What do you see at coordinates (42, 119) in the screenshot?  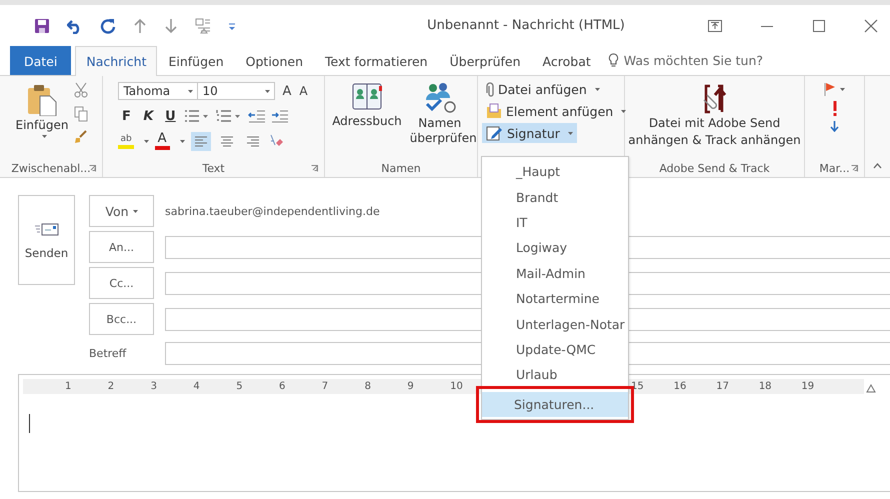 I see `paste-button: Einfügen` at bounding box center [42, 119].